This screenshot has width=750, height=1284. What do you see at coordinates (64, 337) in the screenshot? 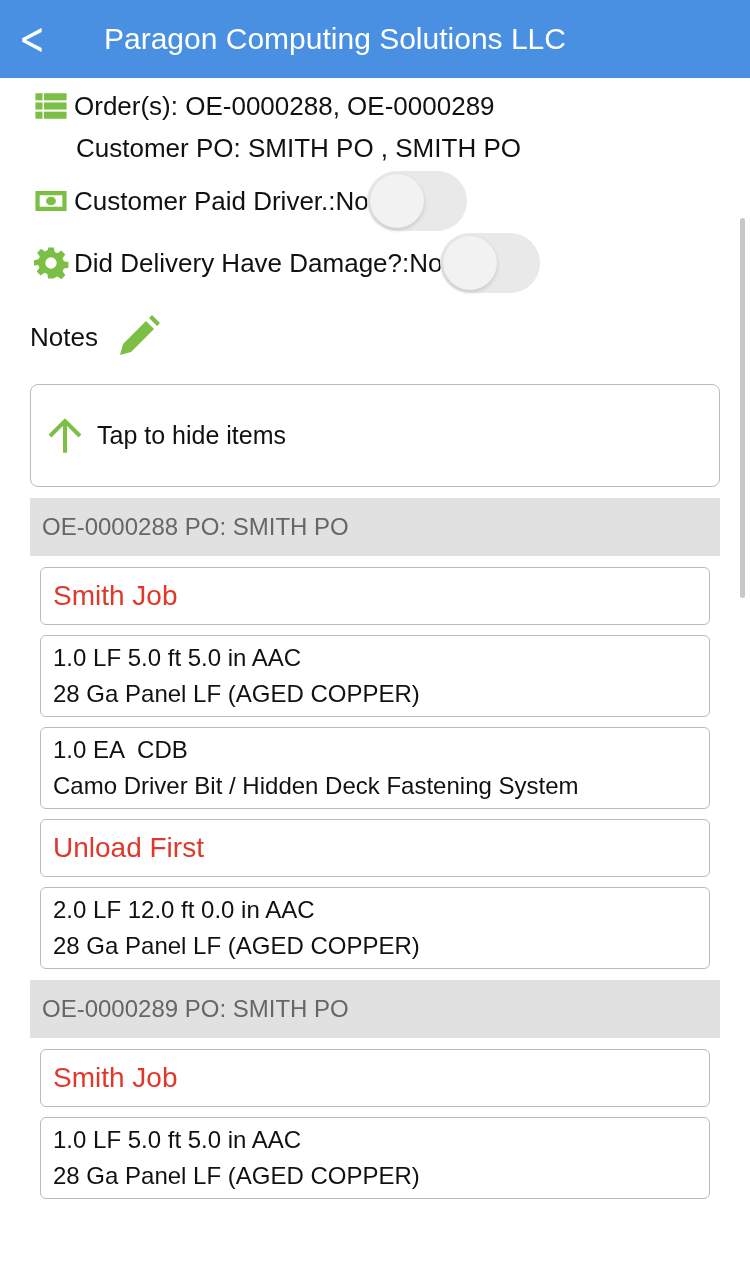
I see `notes-label: Notes` at bounding box center [64, 337].